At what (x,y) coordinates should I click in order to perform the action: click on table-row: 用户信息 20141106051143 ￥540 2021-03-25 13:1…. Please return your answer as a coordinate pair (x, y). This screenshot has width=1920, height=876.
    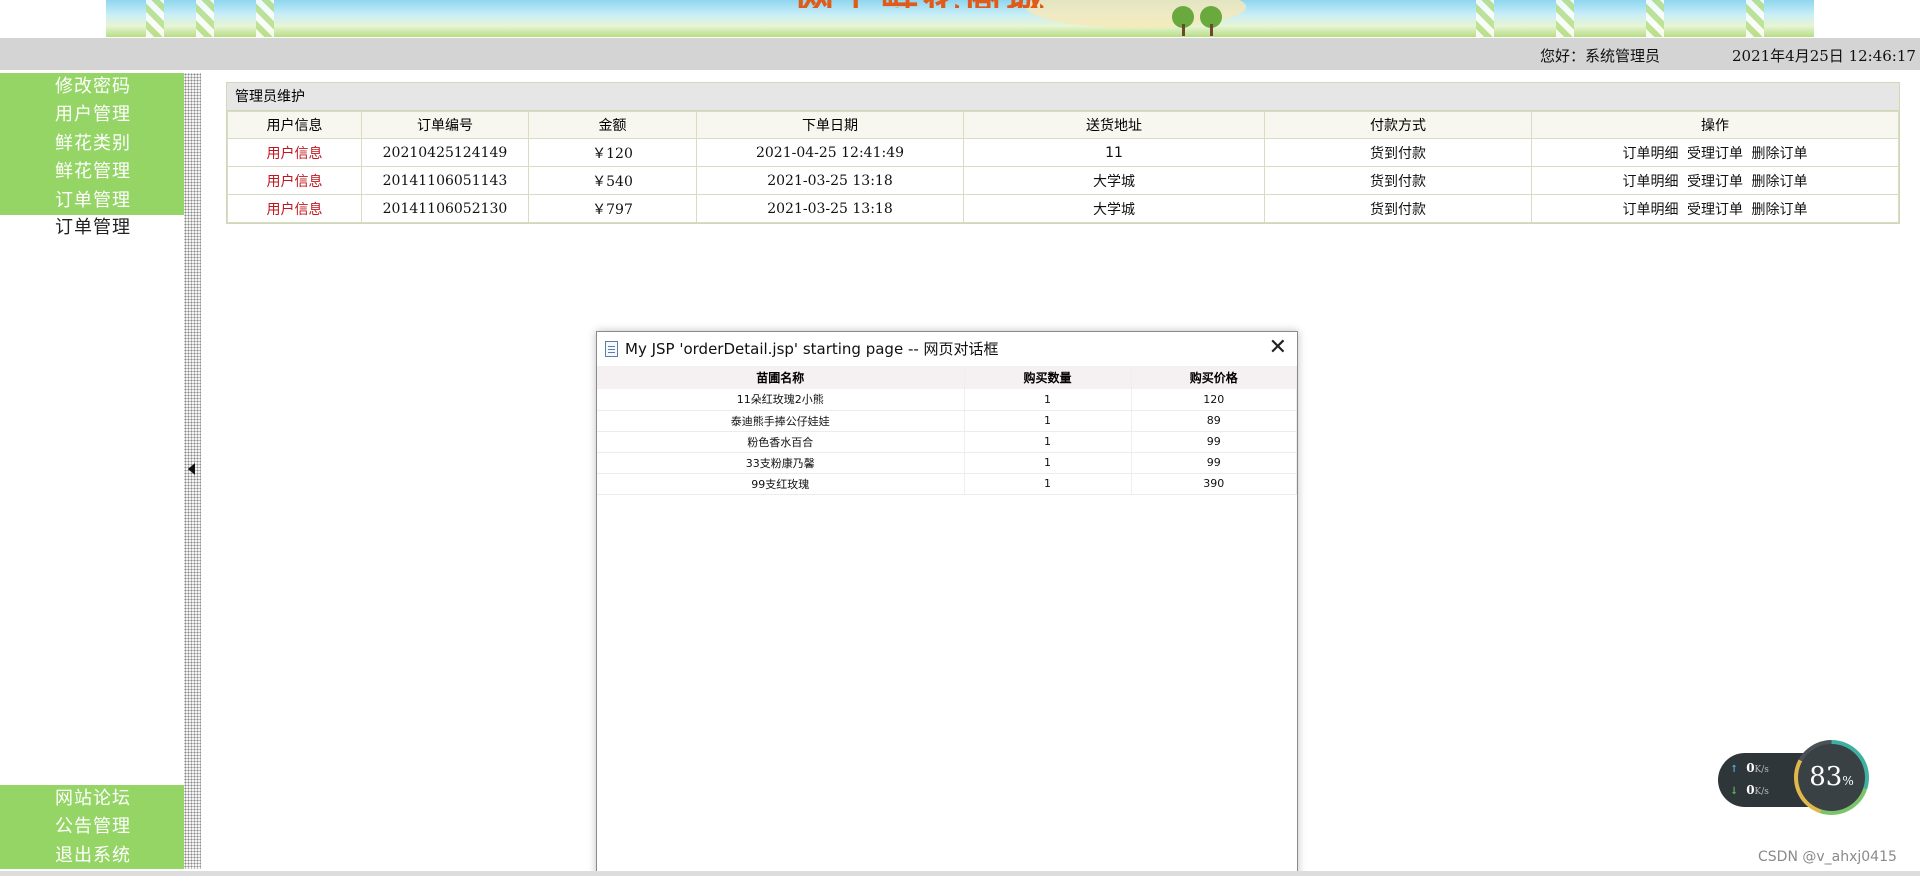
    Looking at the image, I should click on (1063, 180).